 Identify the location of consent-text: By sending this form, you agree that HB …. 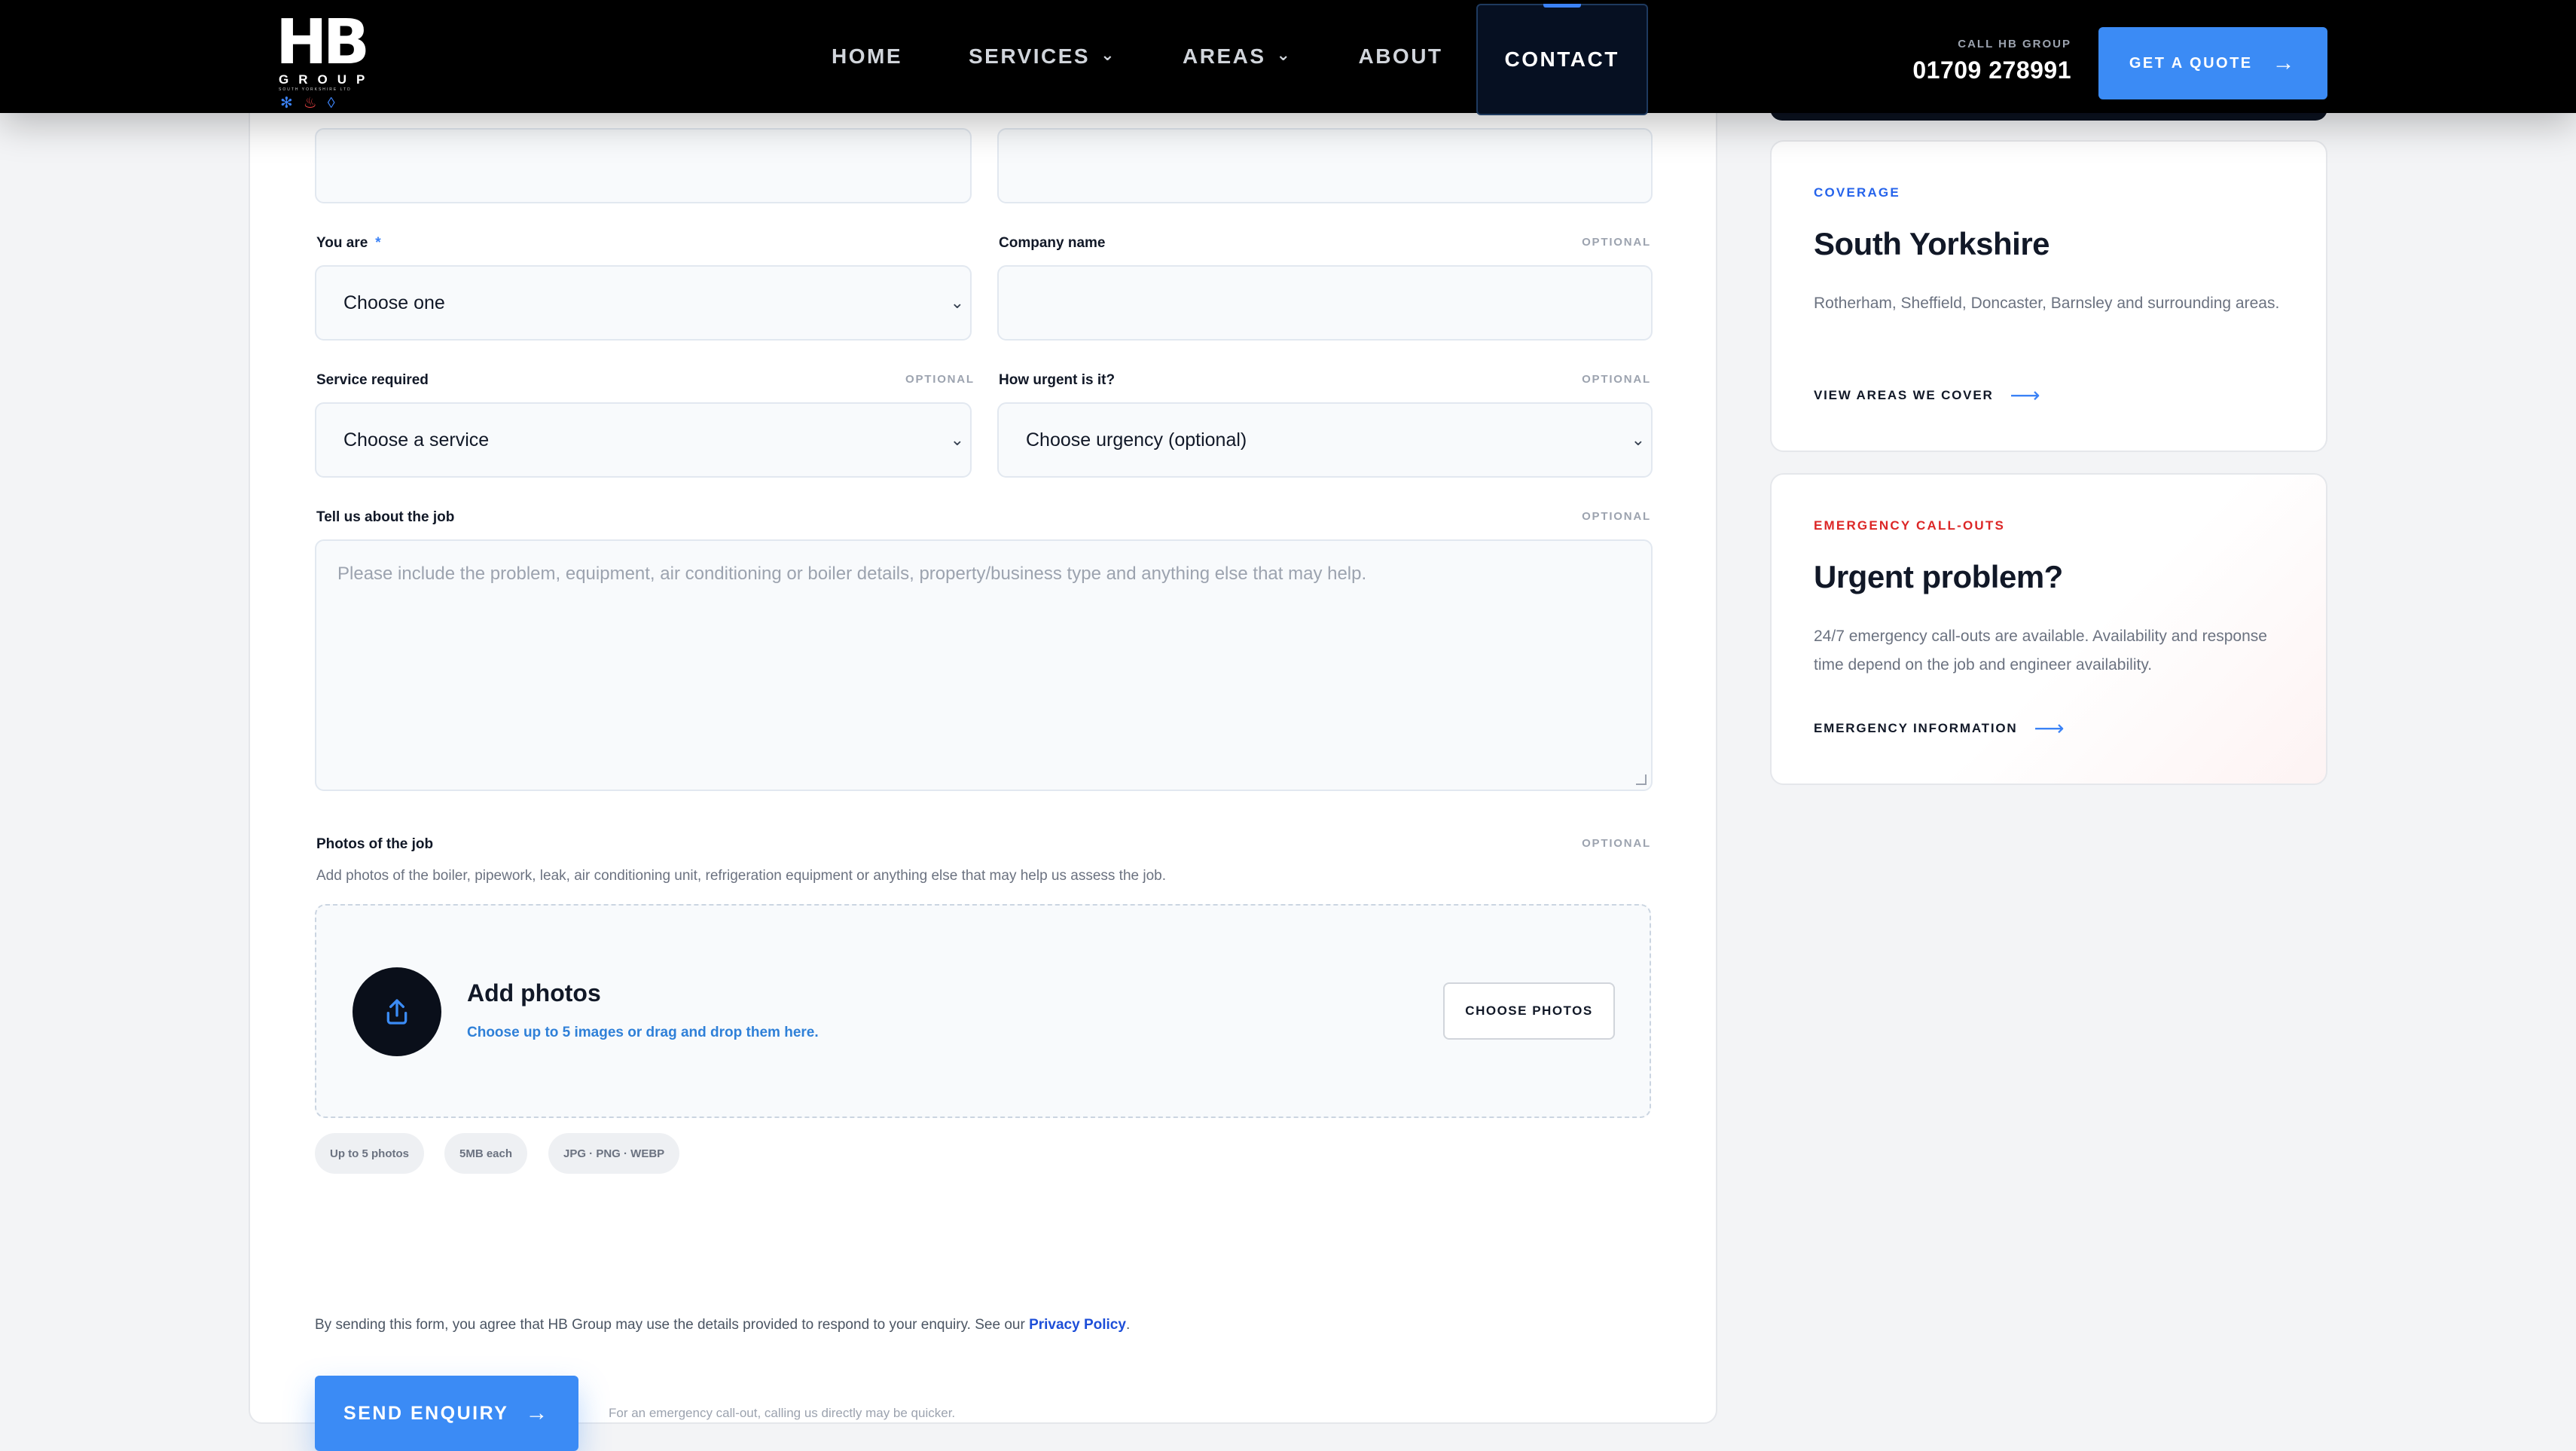
(723, 1325).